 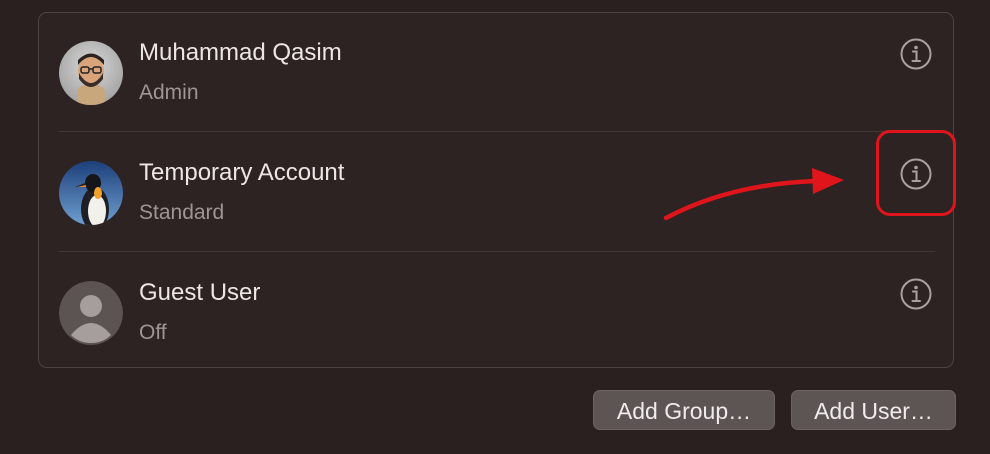 I want to click on generic-person-avatar-icon, so click(x=91, y=313).